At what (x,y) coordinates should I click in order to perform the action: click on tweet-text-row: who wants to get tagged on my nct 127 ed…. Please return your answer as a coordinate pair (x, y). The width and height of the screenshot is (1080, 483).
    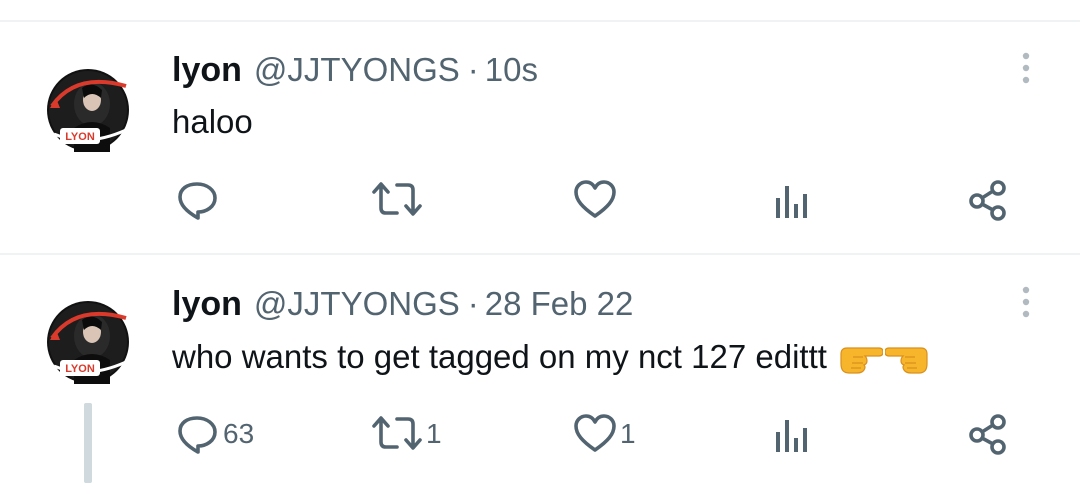
    Looking at the image, I should click on (550, 357).